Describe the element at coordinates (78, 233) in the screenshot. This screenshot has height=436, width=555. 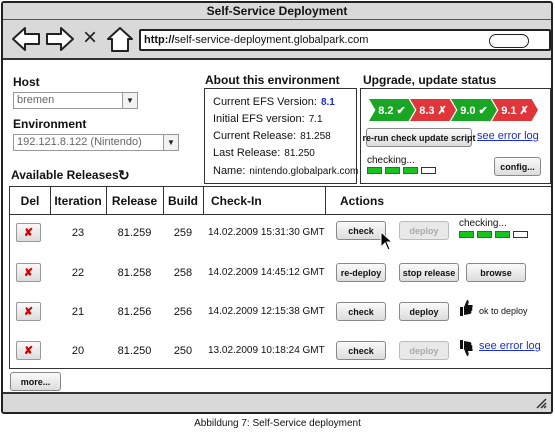
I see `iteration-cell: 23` at that location.